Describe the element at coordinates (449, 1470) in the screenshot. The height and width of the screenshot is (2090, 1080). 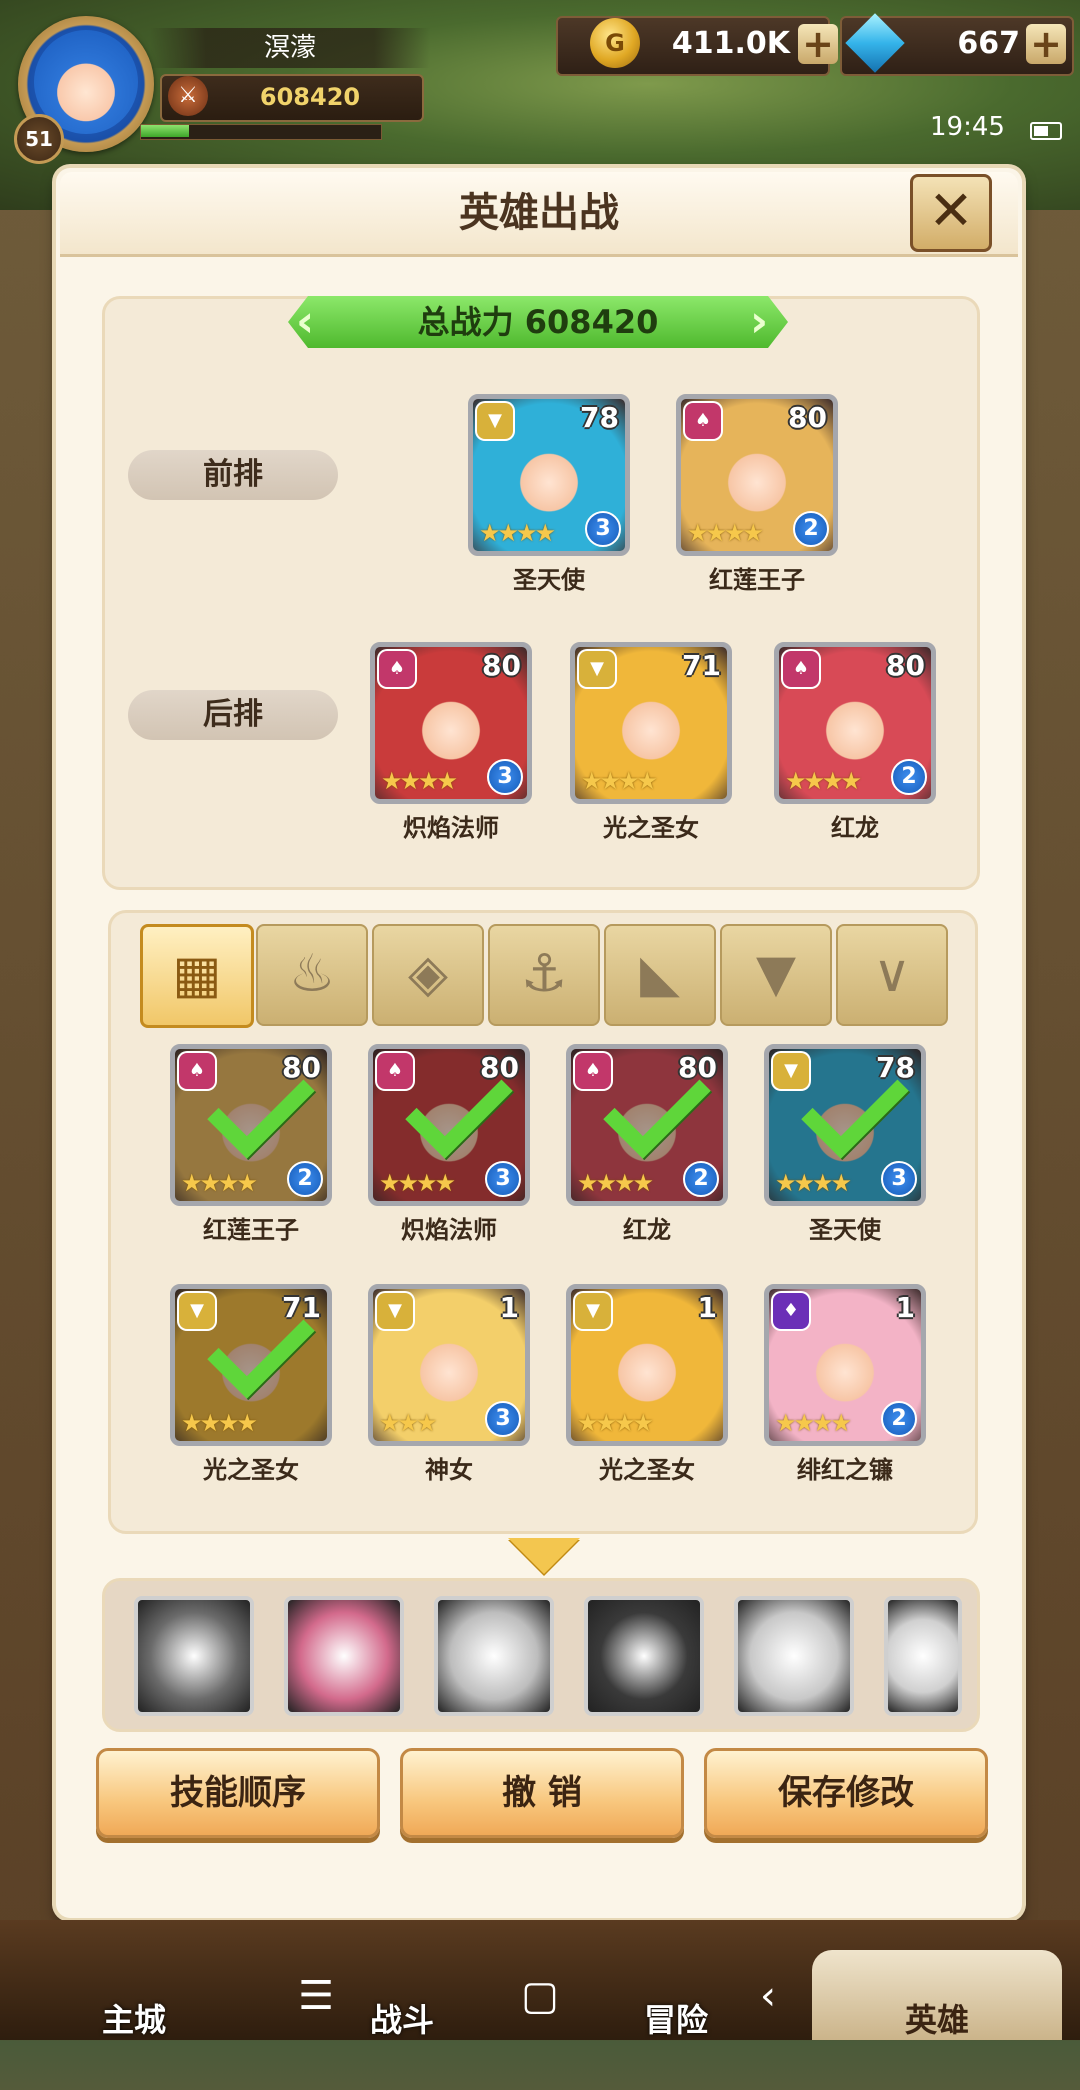
I see `hero-name: 神女` at that location.